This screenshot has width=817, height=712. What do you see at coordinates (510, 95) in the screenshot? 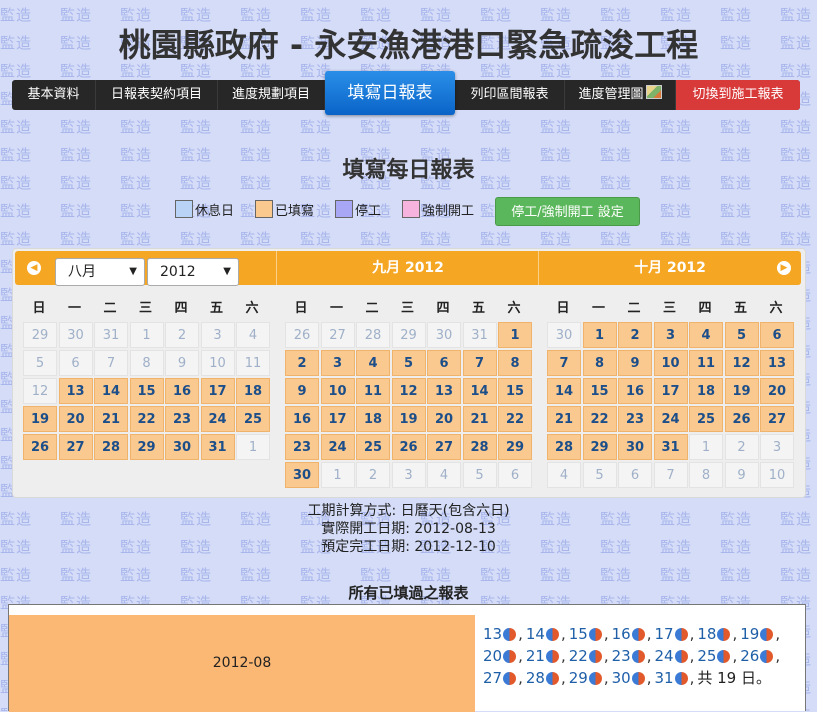
I see `nav-print-range-report: 列印區間報表` at bounding box center [510, 95].